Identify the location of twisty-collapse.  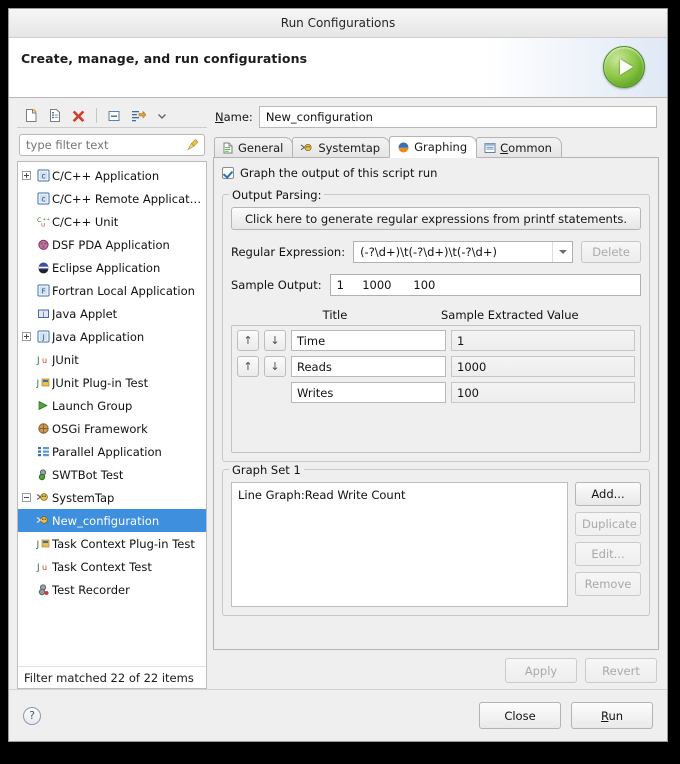
(26, 497).